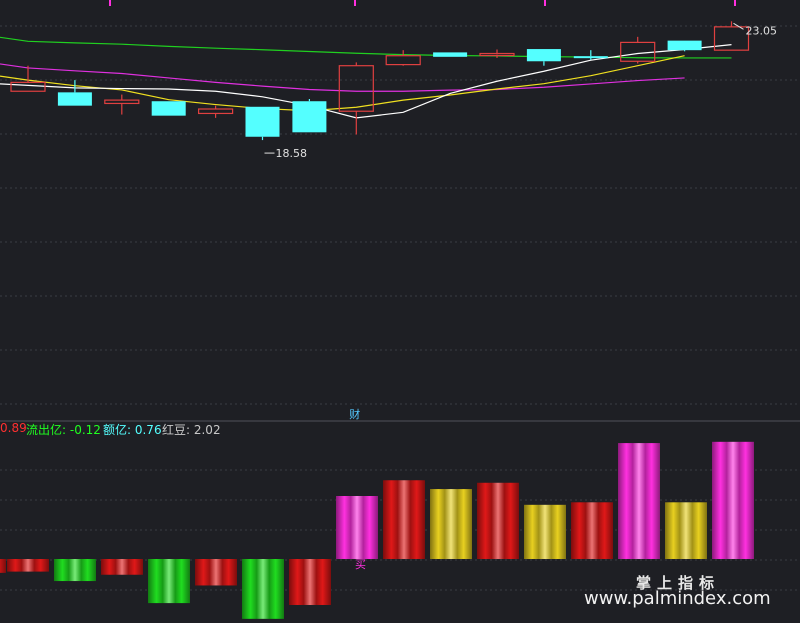 This screenshot has height=623, width=800. Describe the element at coordinates (292, 153) in the screenshot. I see `low-label: 18.58` at that location.